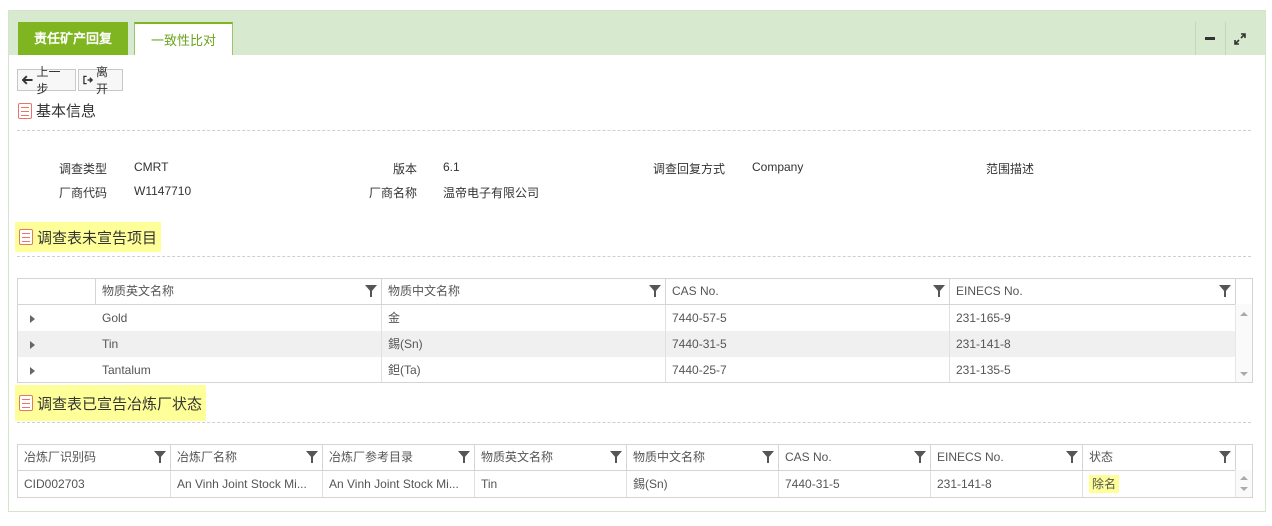  Describe the element at coordinates (404, 169) in the screenshot. I see `version-label: 版本` at that location.